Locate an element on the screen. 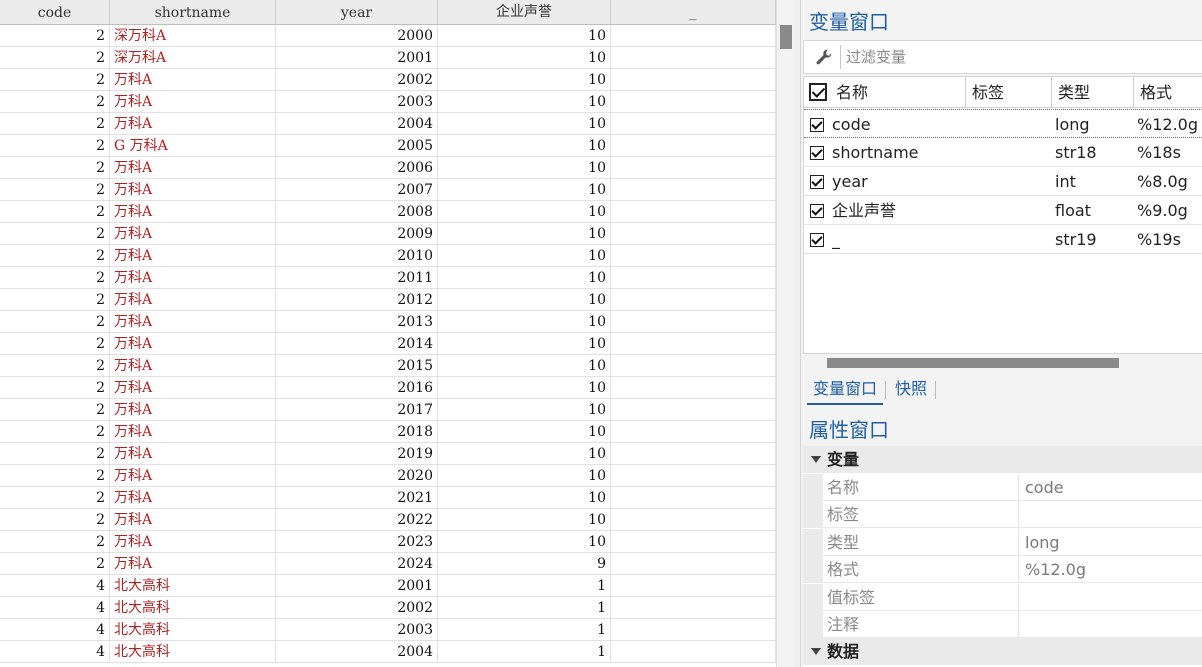 Image resolution: width=1202 pixels, height=667 pixels. table-row: 2 万科A 2024 9 is located at coordinates (388, 564).